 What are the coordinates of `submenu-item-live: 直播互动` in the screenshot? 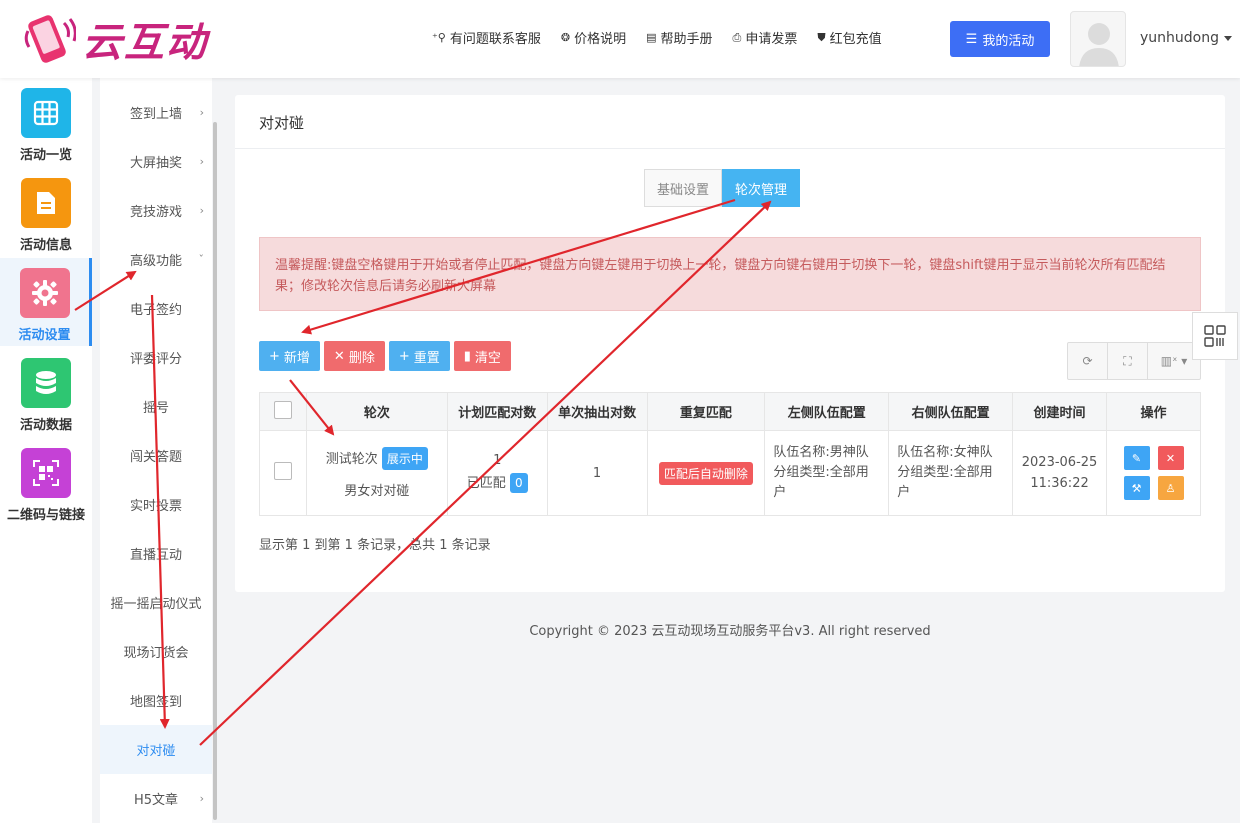 It's located at (156, 553).